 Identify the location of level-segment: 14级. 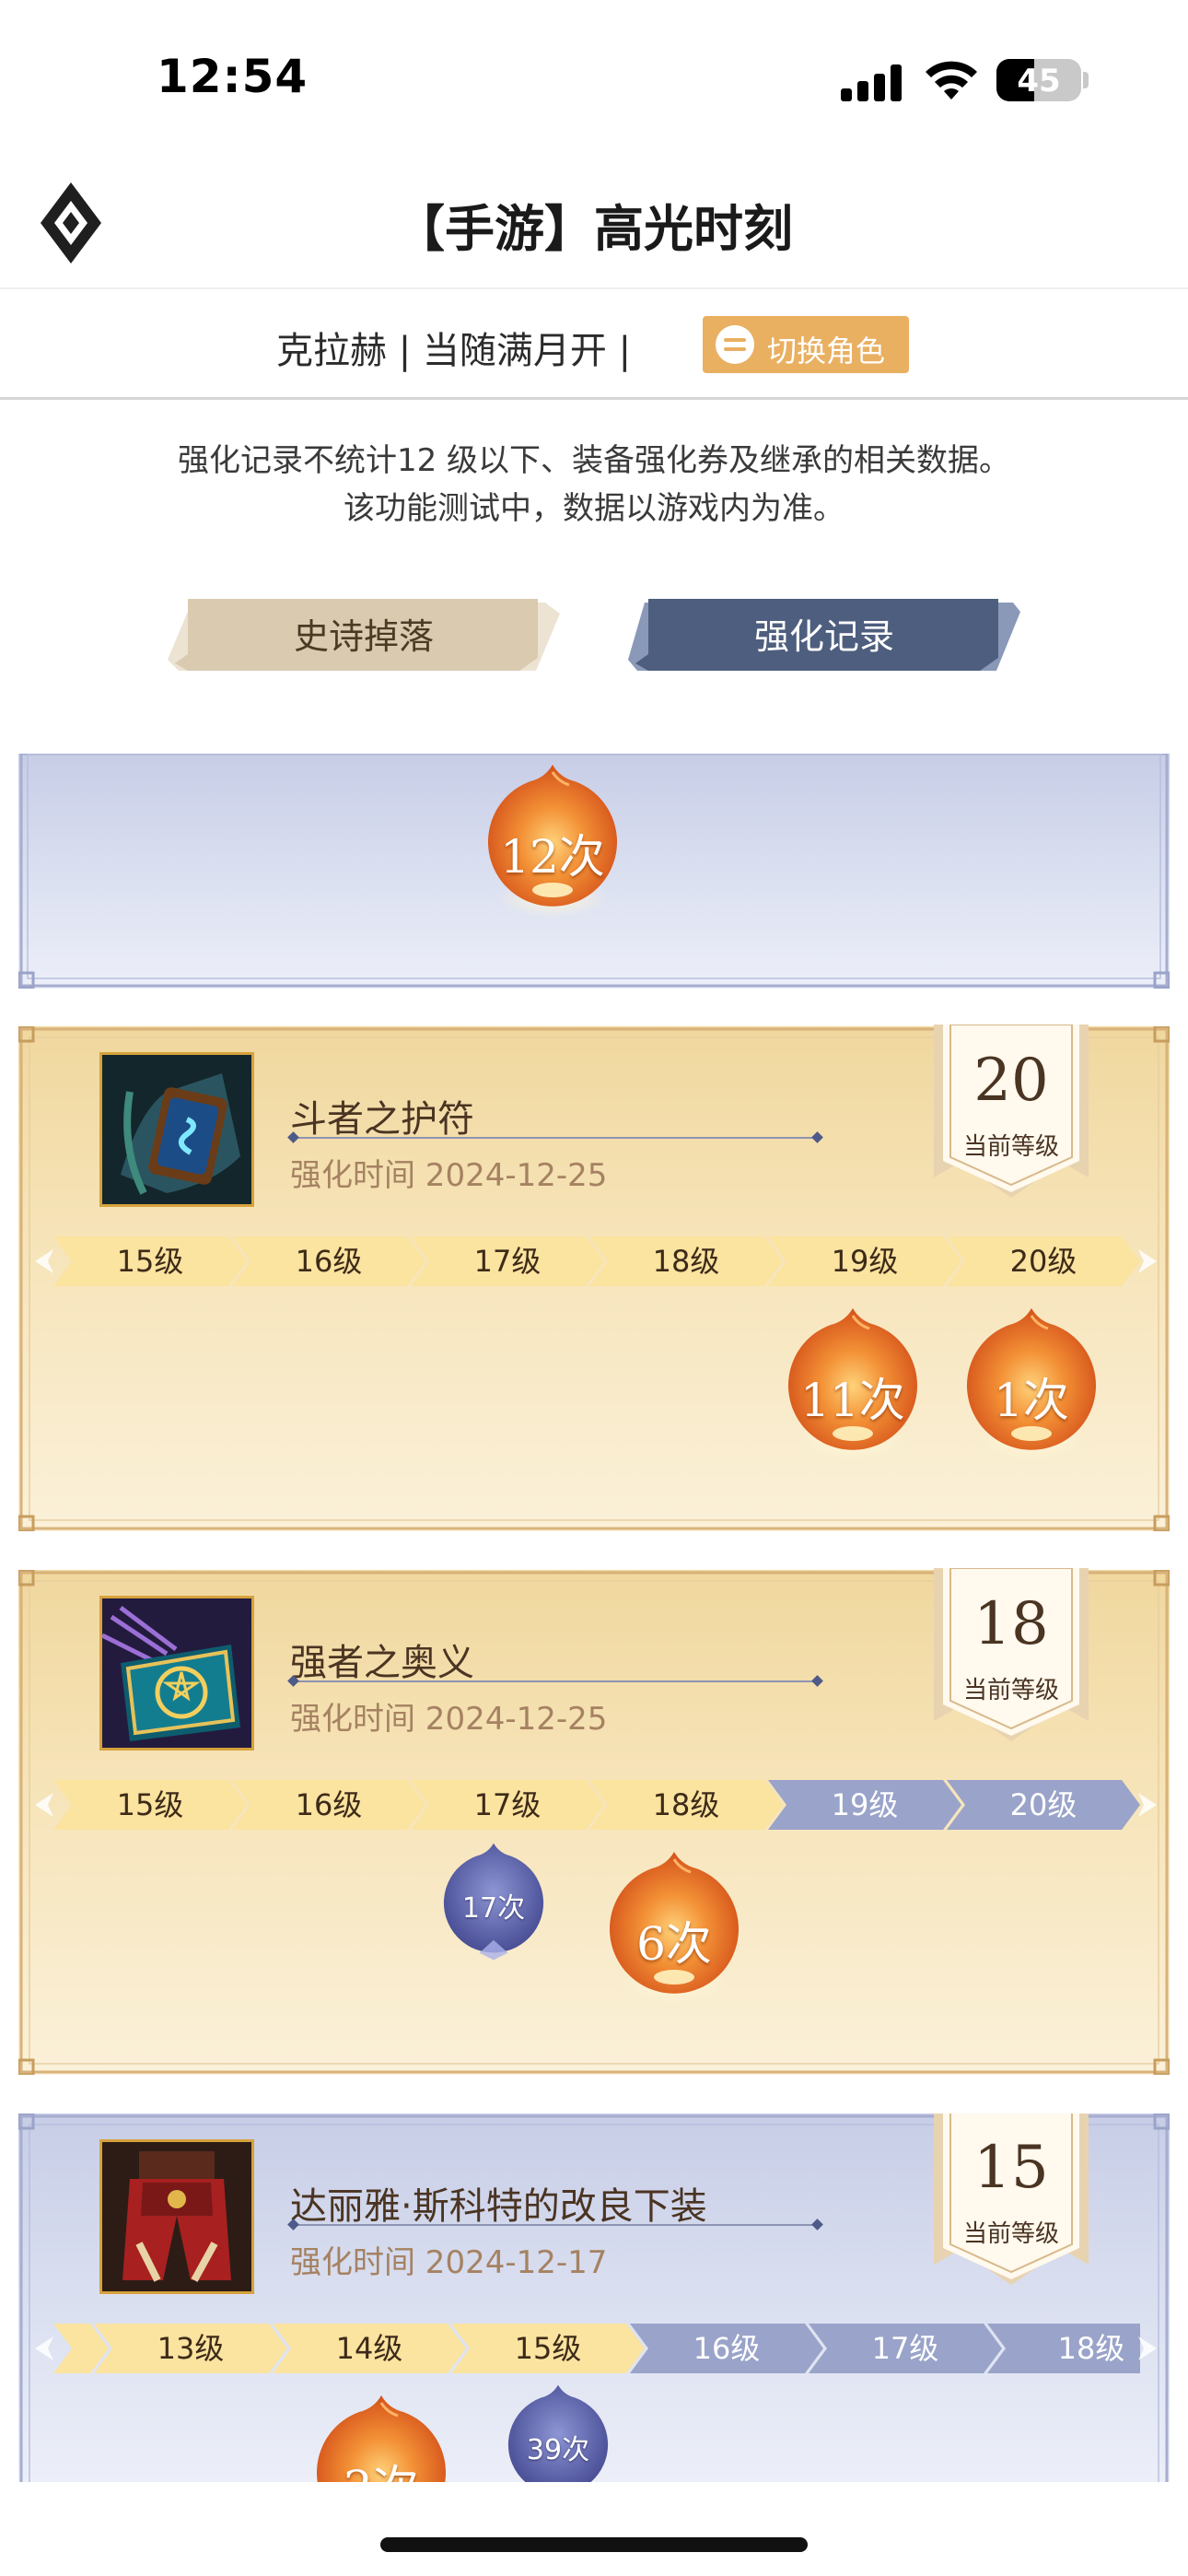
(369, 2348).